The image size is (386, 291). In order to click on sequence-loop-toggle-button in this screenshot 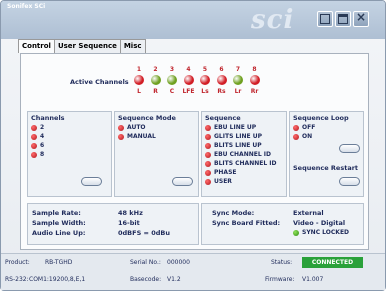, I will do `click(349, 148)`.